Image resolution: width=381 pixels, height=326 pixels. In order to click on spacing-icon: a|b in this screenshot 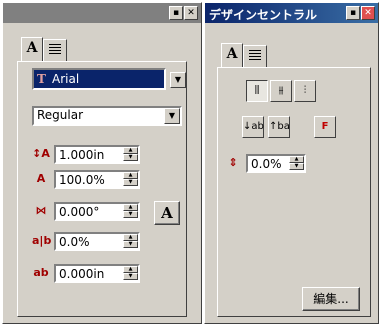, I will do `click(42, 240)`.